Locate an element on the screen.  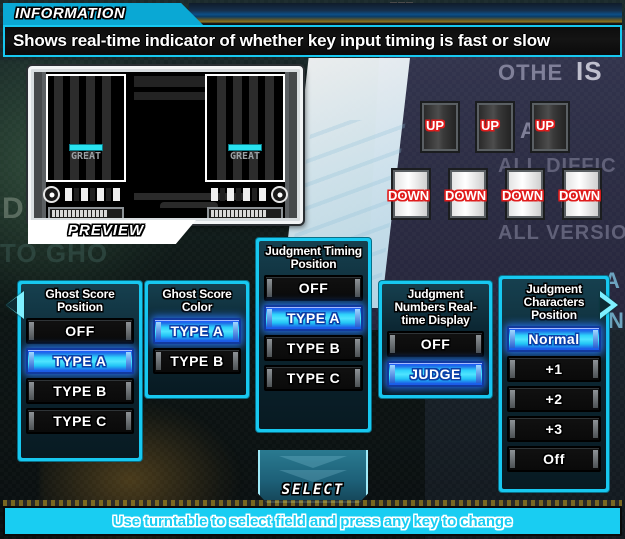
preview-box: GREAT GREAT is located at coordinates (165, 145).